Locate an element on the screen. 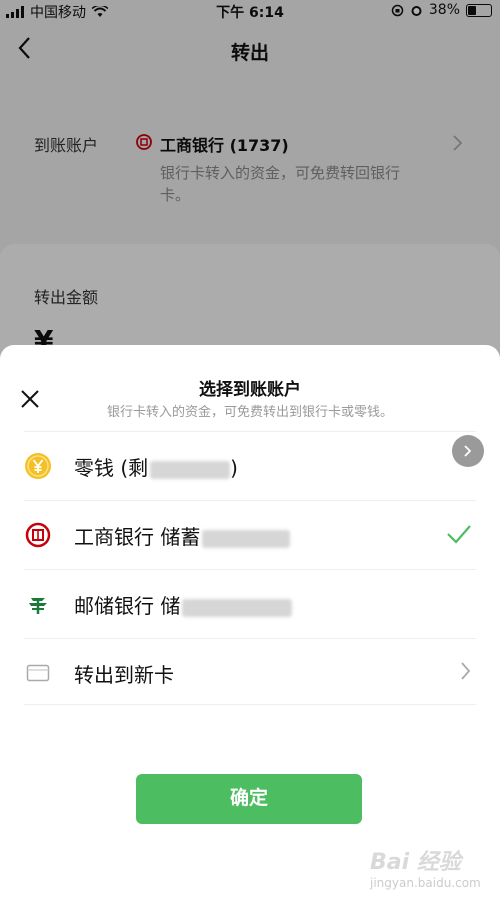 This screenshot has height=899, width=500. icbc-icon is located at coordinates (38, 535).